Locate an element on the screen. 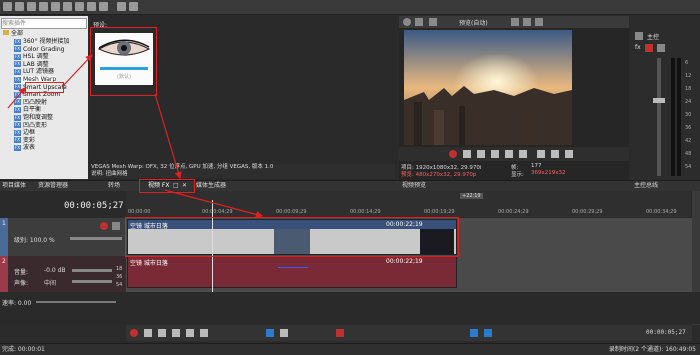 Image resolution: width=700 pixels, height=355 pixels. properties-icon is located at coordinates (55, 6).